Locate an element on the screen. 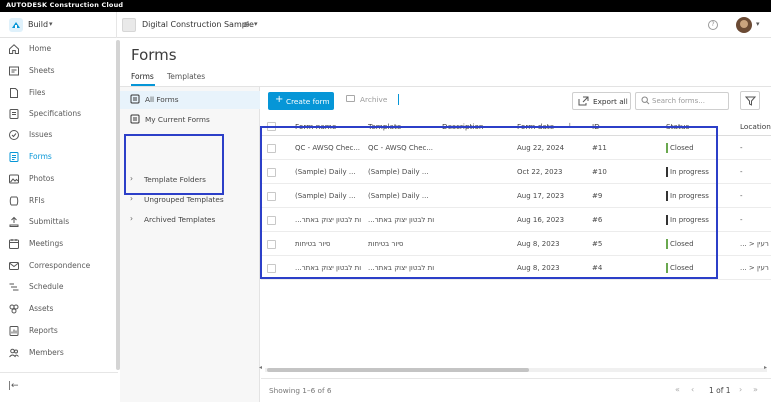 This screenshot has height=402, width=771. correspondence-icon is located at coordinates (14, 266).